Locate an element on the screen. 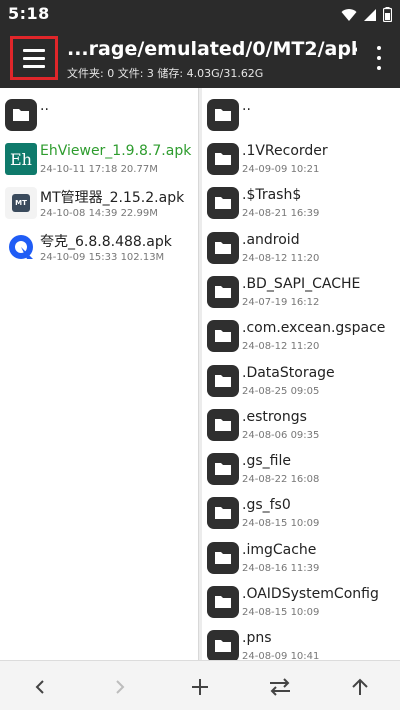 The width and height of the screenshot is (400, 710). file-meta: 24-10-11 17:18 20.77M is located at coordinates (99, 169).